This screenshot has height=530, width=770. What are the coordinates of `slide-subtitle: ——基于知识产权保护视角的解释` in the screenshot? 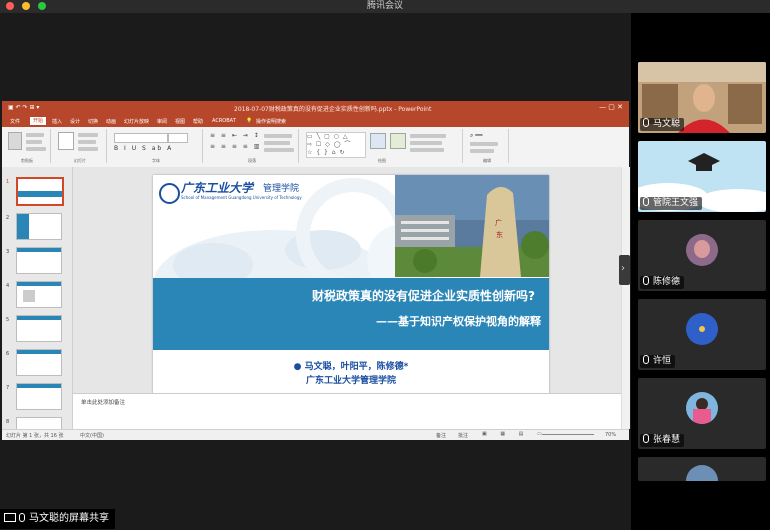 It's located at (458, 321).